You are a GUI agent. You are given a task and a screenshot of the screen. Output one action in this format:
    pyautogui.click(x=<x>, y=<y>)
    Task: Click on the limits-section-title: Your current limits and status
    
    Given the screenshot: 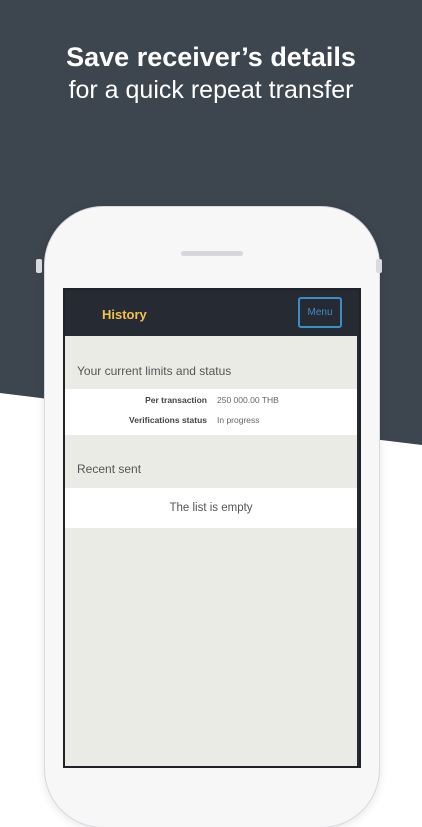 What is the action you would take?
    pyautogui.click(x=154, y=371)
    